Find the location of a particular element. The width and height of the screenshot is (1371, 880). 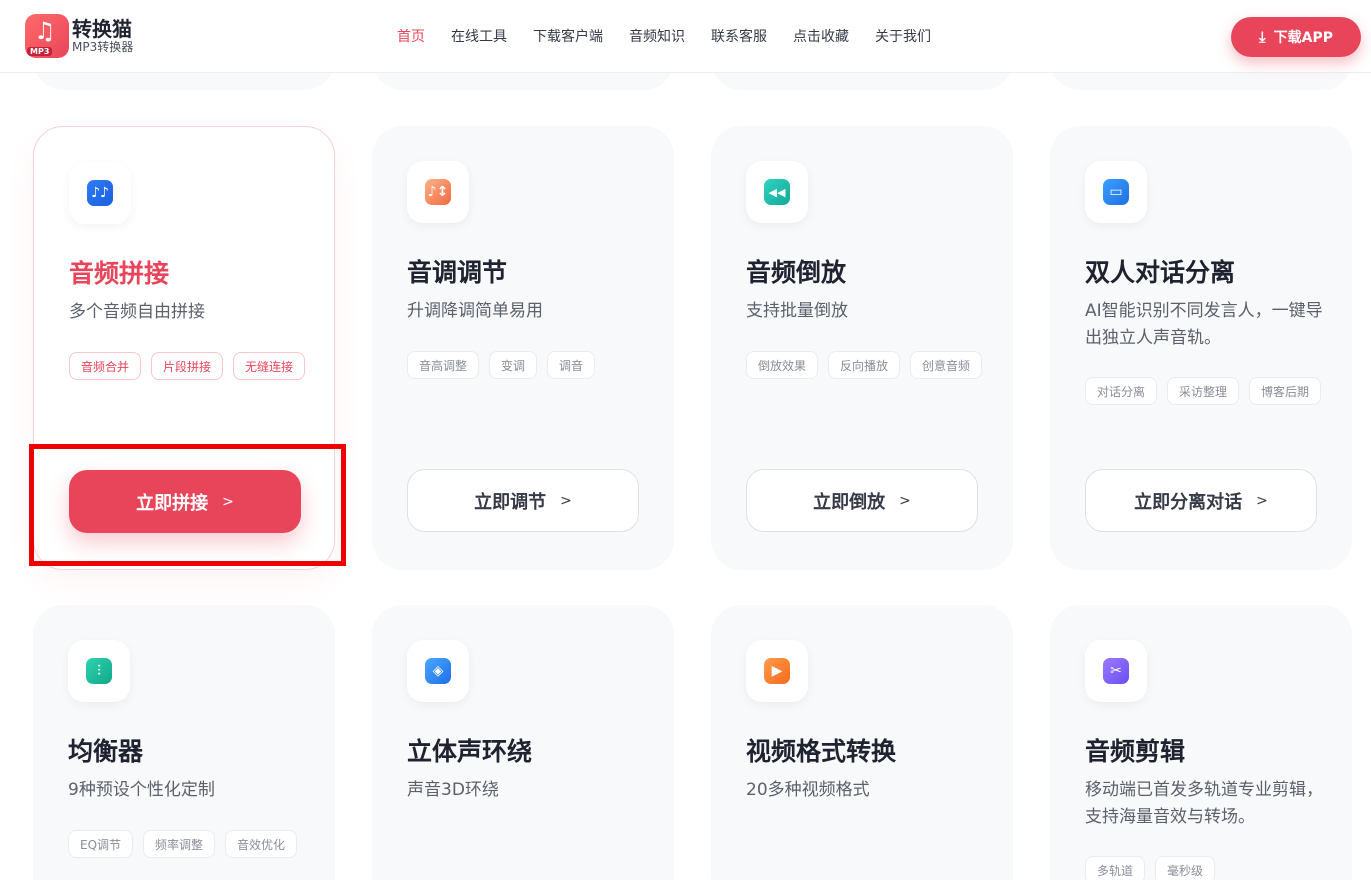

tag: 音高调整 is located at coordinates (443, 365).